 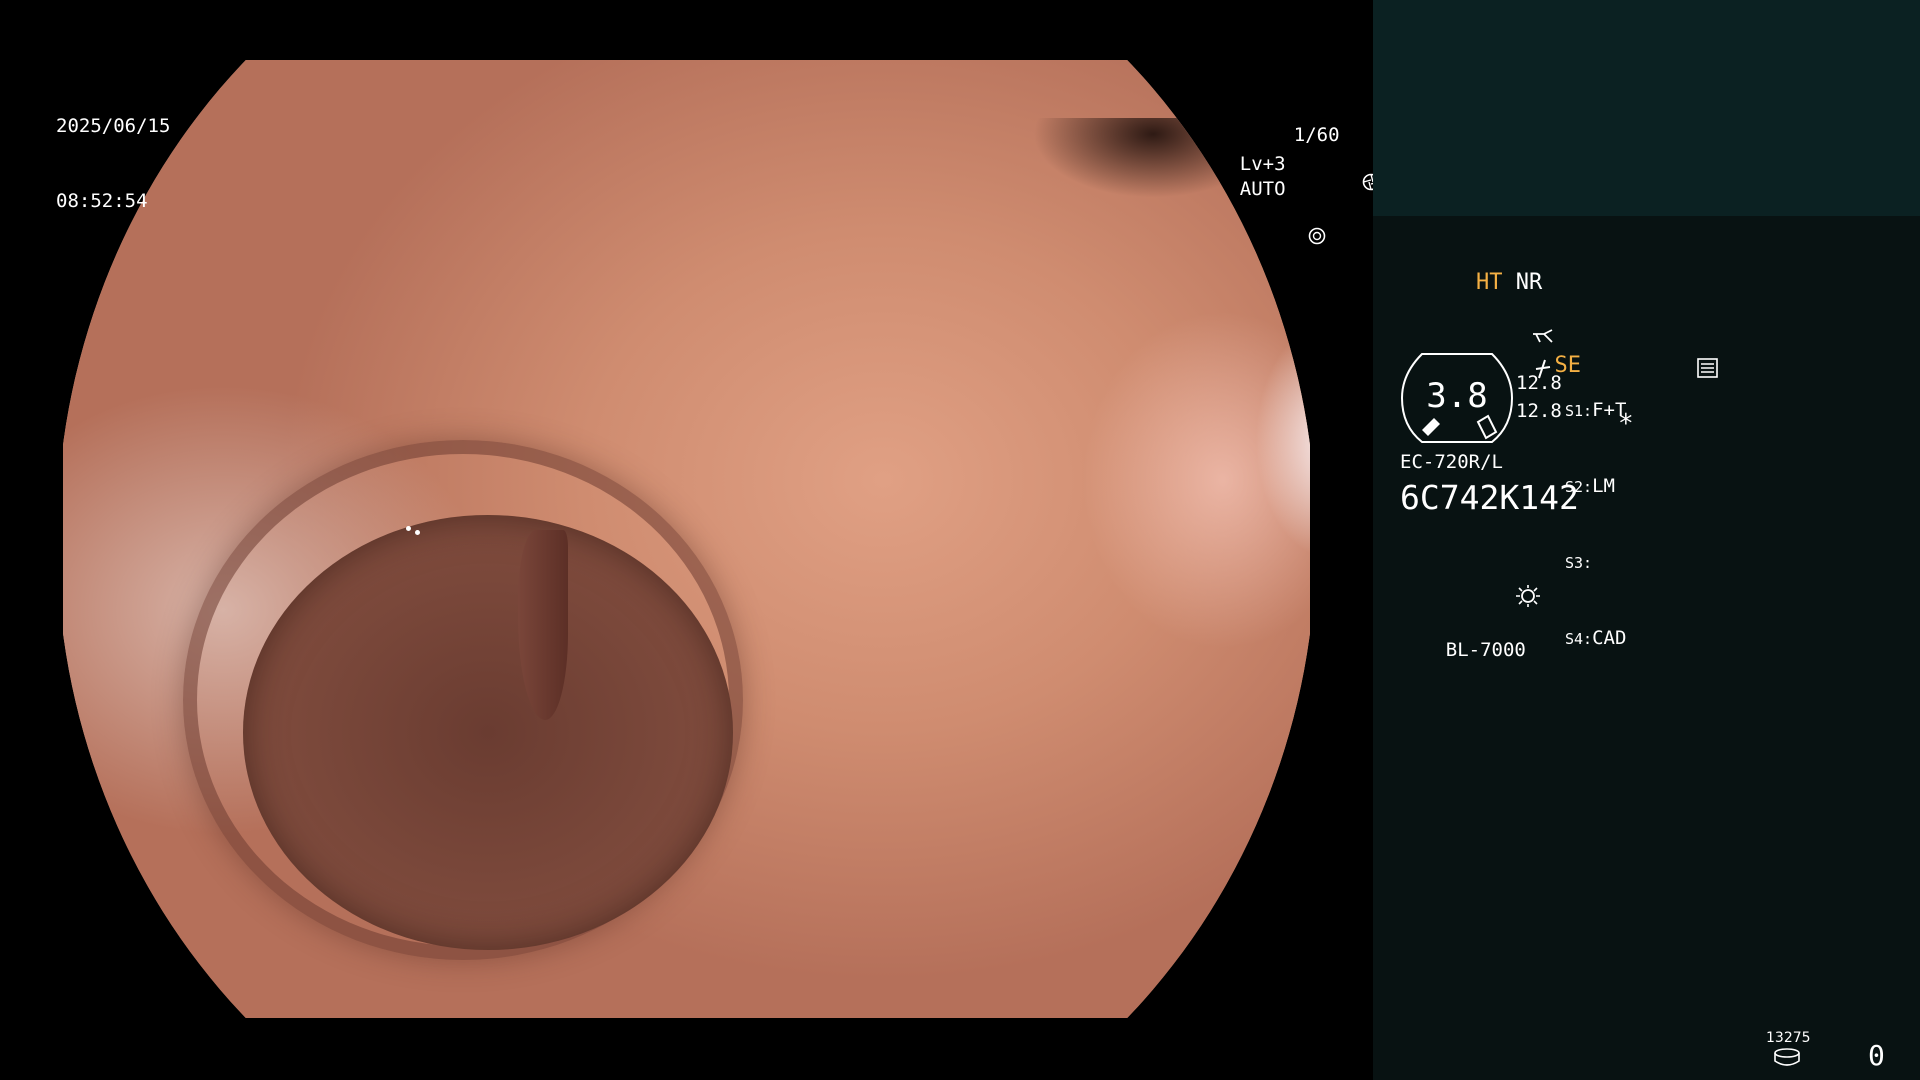 I want to click on switch-s1: S1:F+T, so click(x=1595, y=411).